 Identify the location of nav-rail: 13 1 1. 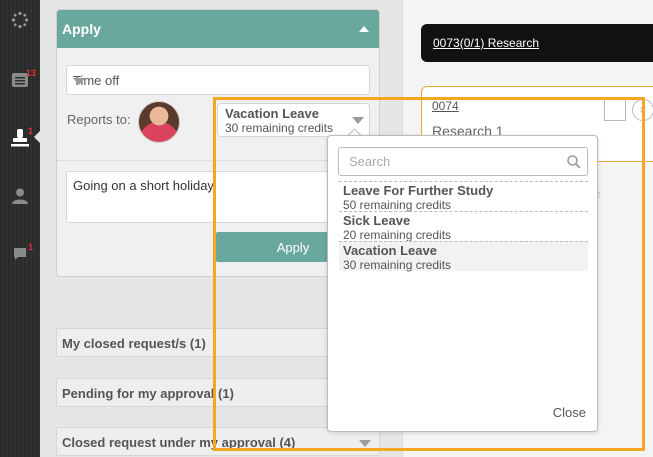
(20, 228).